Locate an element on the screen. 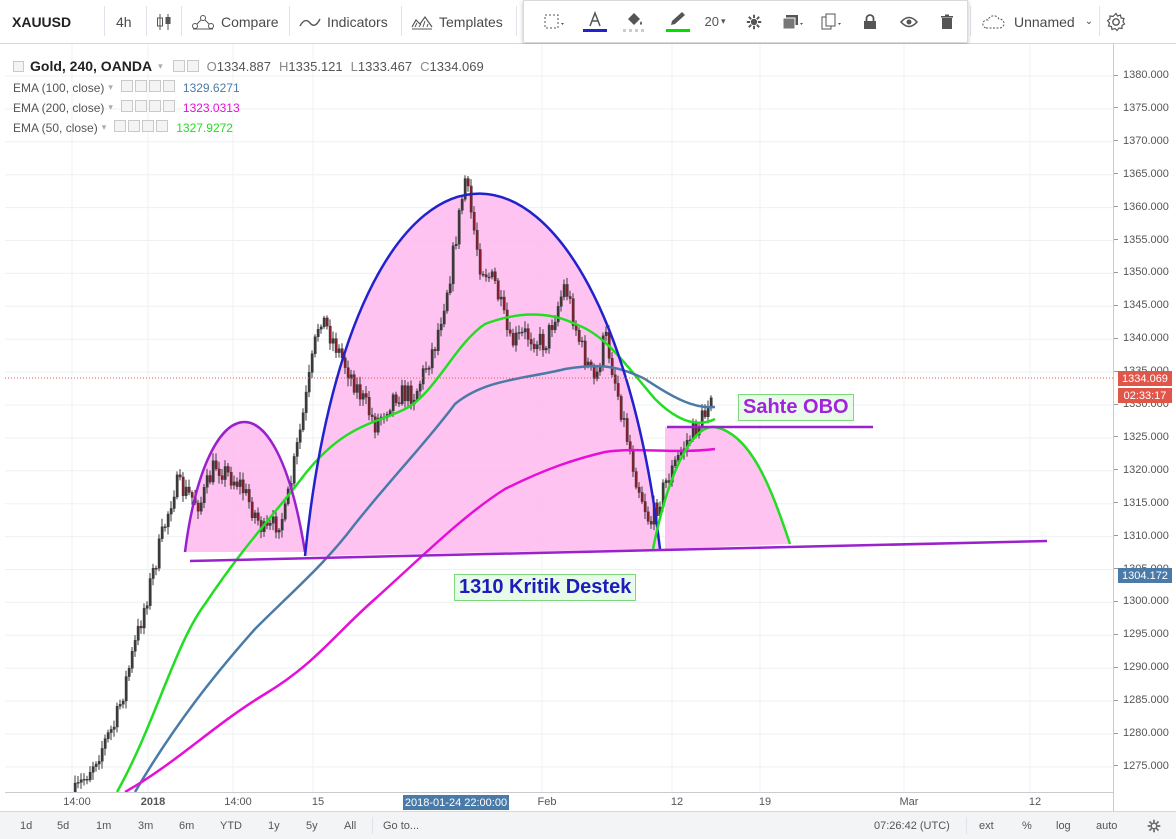 Image resolution: width=1176 pixels, height=839 pixels. price-tick-label: 1285.000 is located at coordinates (1141, 700).